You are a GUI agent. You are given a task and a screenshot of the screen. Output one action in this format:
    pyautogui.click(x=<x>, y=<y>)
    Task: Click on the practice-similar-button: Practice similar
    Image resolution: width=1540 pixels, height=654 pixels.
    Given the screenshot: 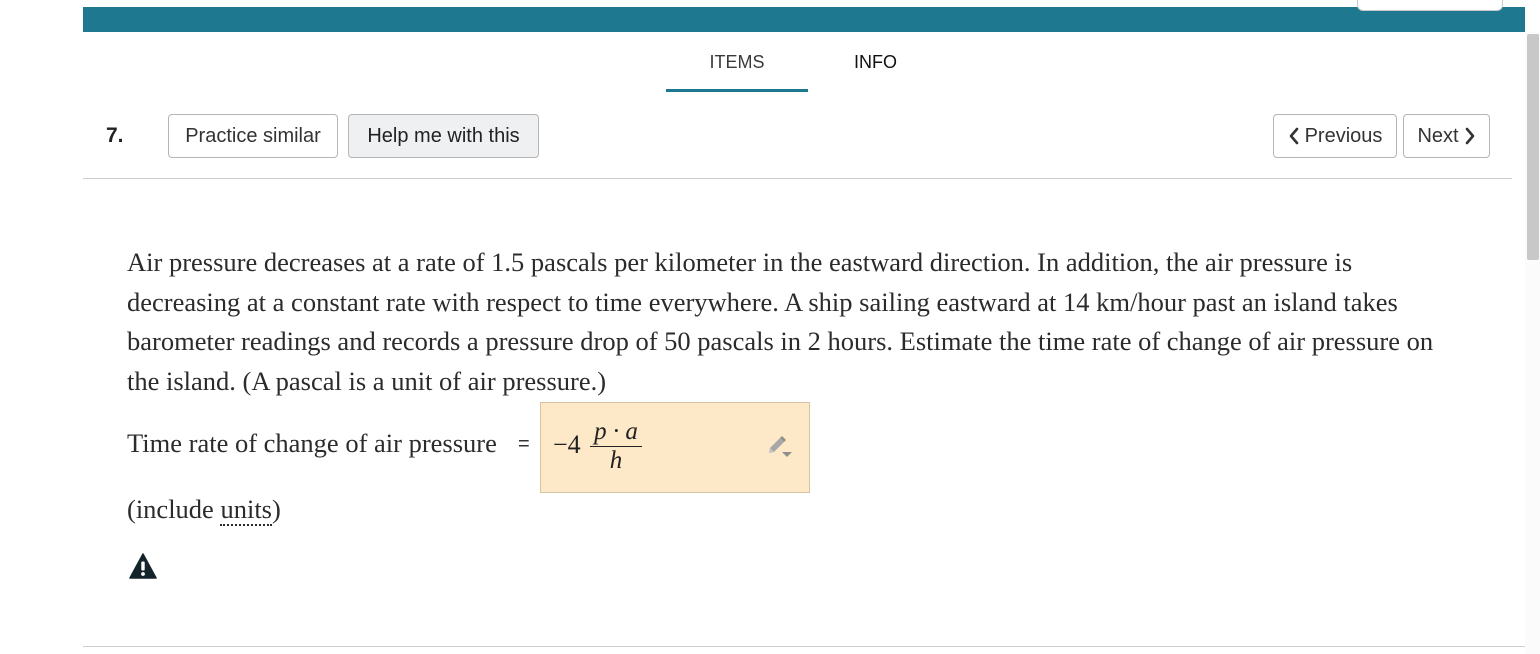 What is the action you would take?
    pyautogui.click(x=253, y=136)
    